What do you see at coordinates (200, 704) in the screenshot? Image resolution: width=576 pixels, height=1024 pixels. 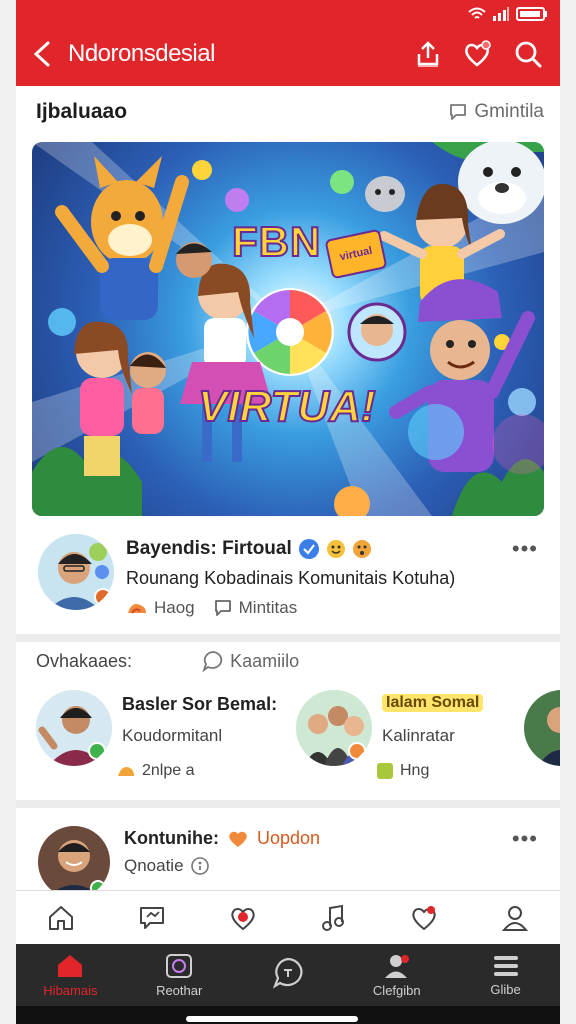 I see `community-name: Basler Sor Bemal:` at bounding box center [200, 704].